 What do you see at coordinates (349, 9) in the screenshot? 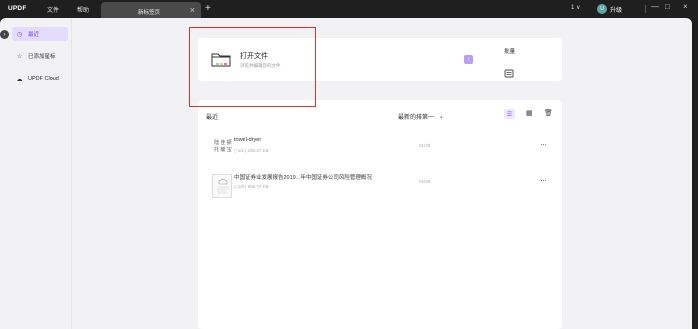
I see `title-bar: UPDF 文件 帮助 新标签页 × + 1 ∨ U 升级 — □ ×` at bounding box center [349, 9].